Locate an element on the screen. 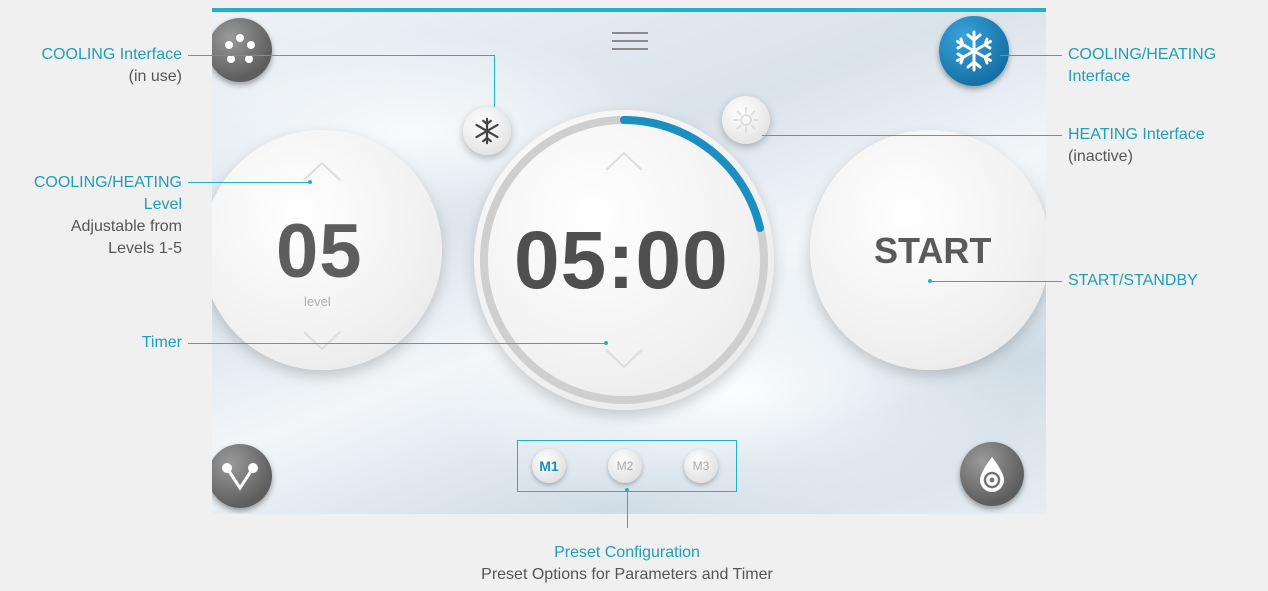 The image size is (1268, 591). dots-button is located at coordinates (242, 50).